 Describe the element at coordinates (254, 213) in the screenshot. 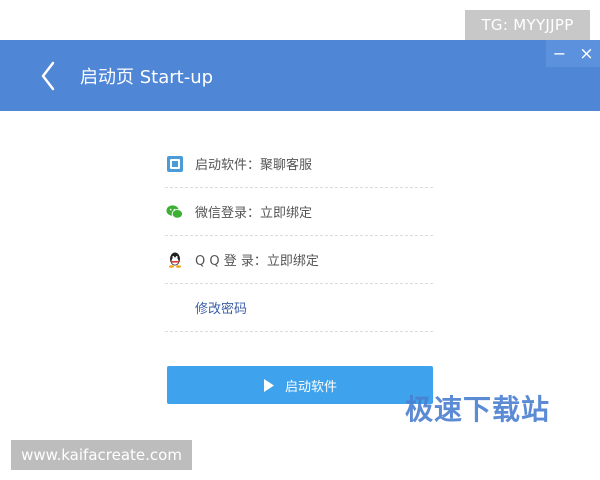

I see `wechat-login-label: 微信登录：立即绑定` at that location.